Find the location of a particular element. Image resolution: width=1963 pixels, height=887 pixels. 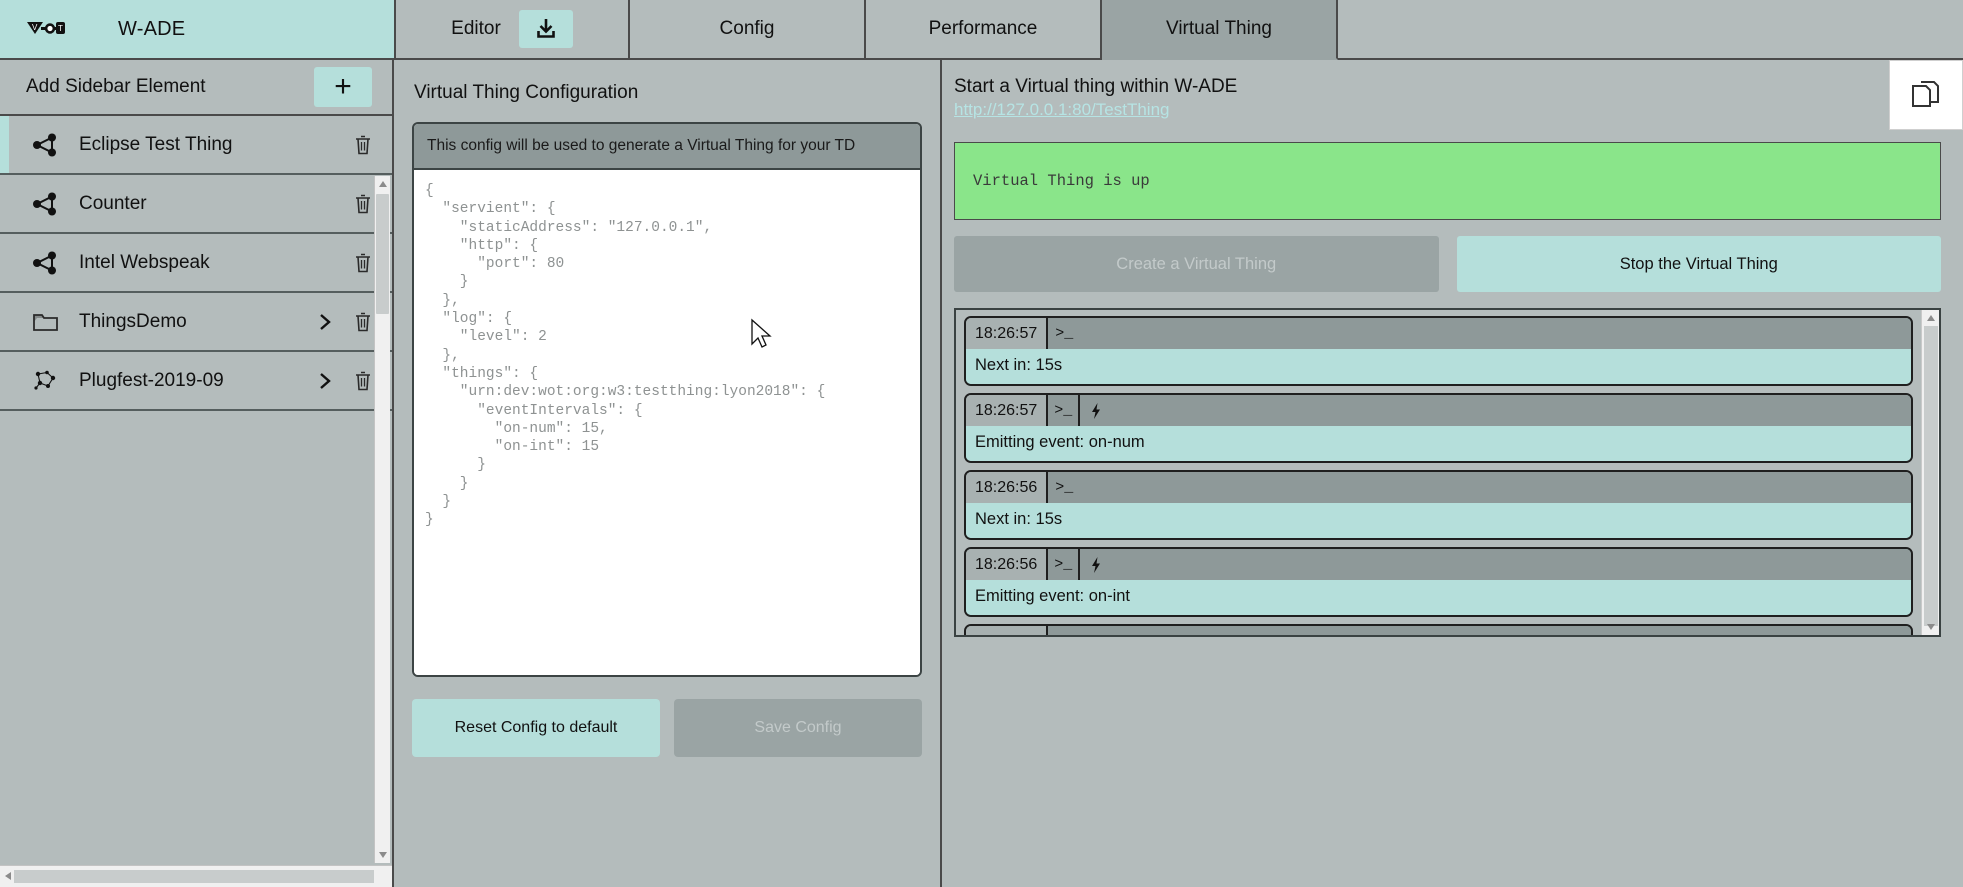

log-entry: 18:26:56 >_ Emitting event: on-int is located at coordinates (1438, 582).